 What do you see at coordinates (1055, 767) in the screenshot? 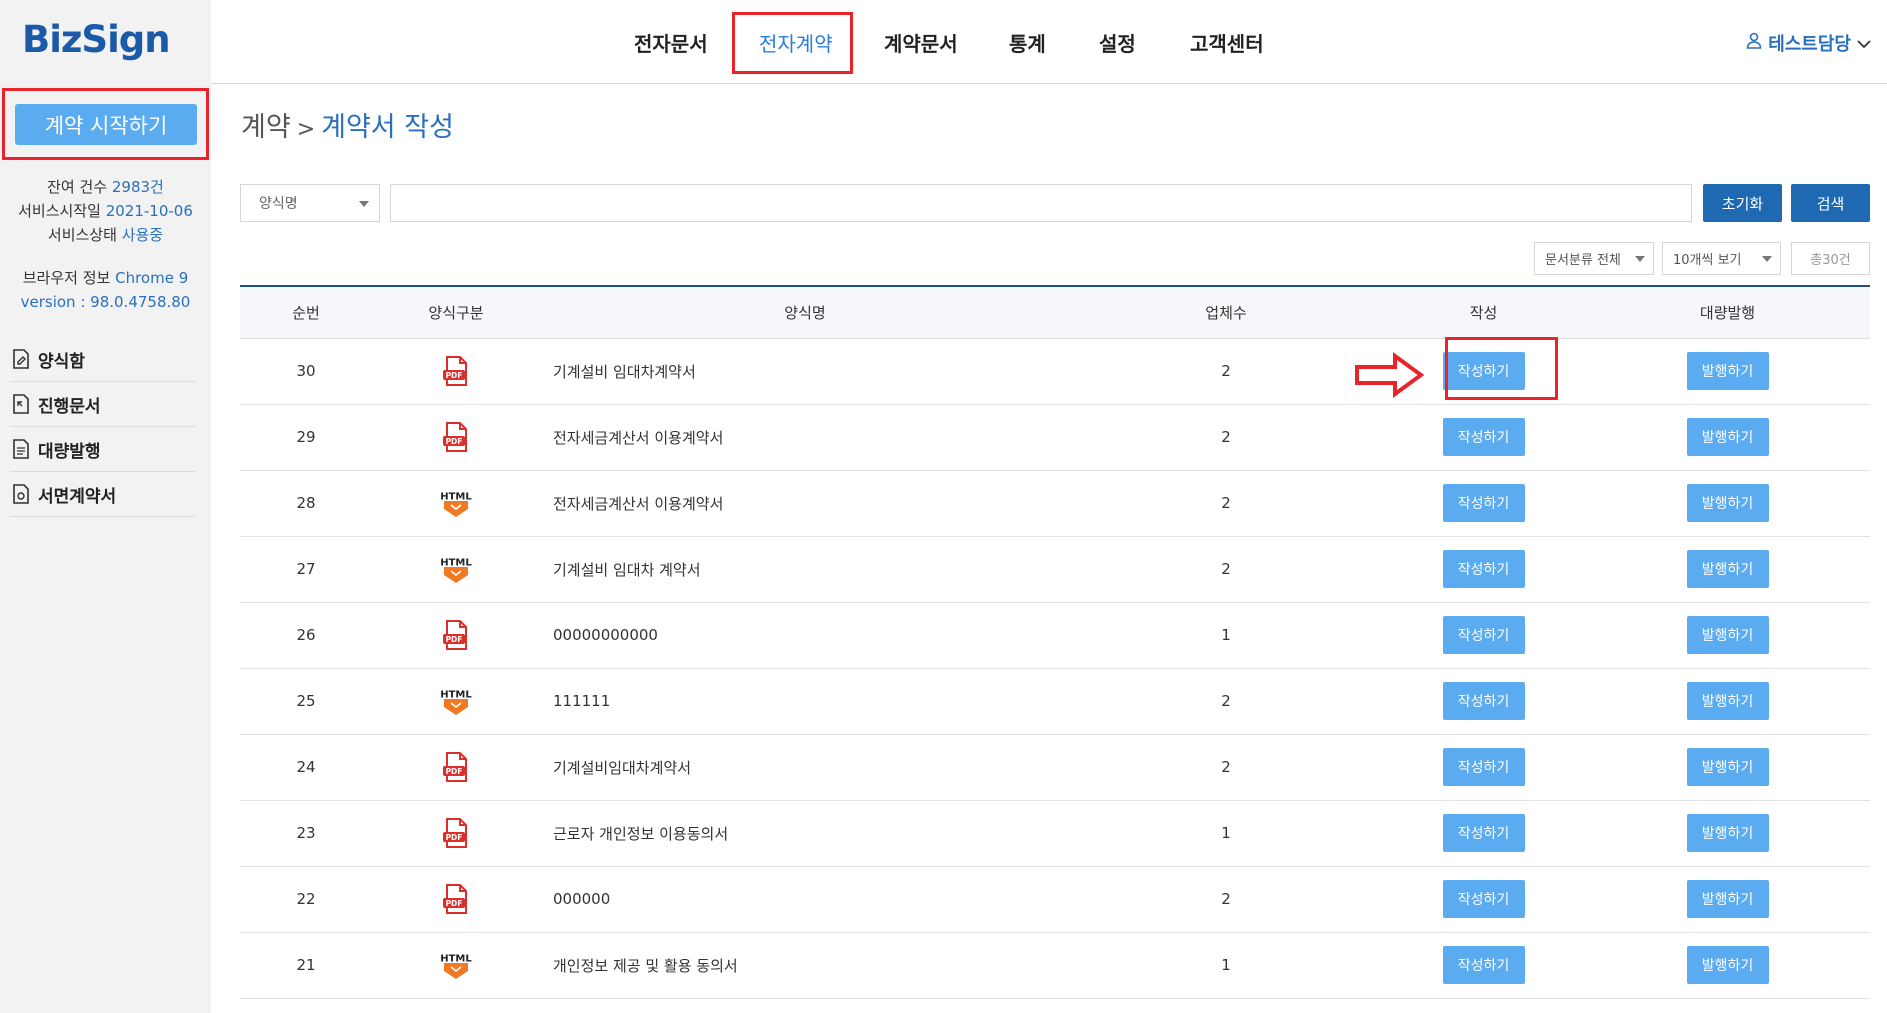
I see `table-row: 24 PDF 기계설비임대차계약서 2 작성하기 발행하기` at bounding box center [1055, 767].